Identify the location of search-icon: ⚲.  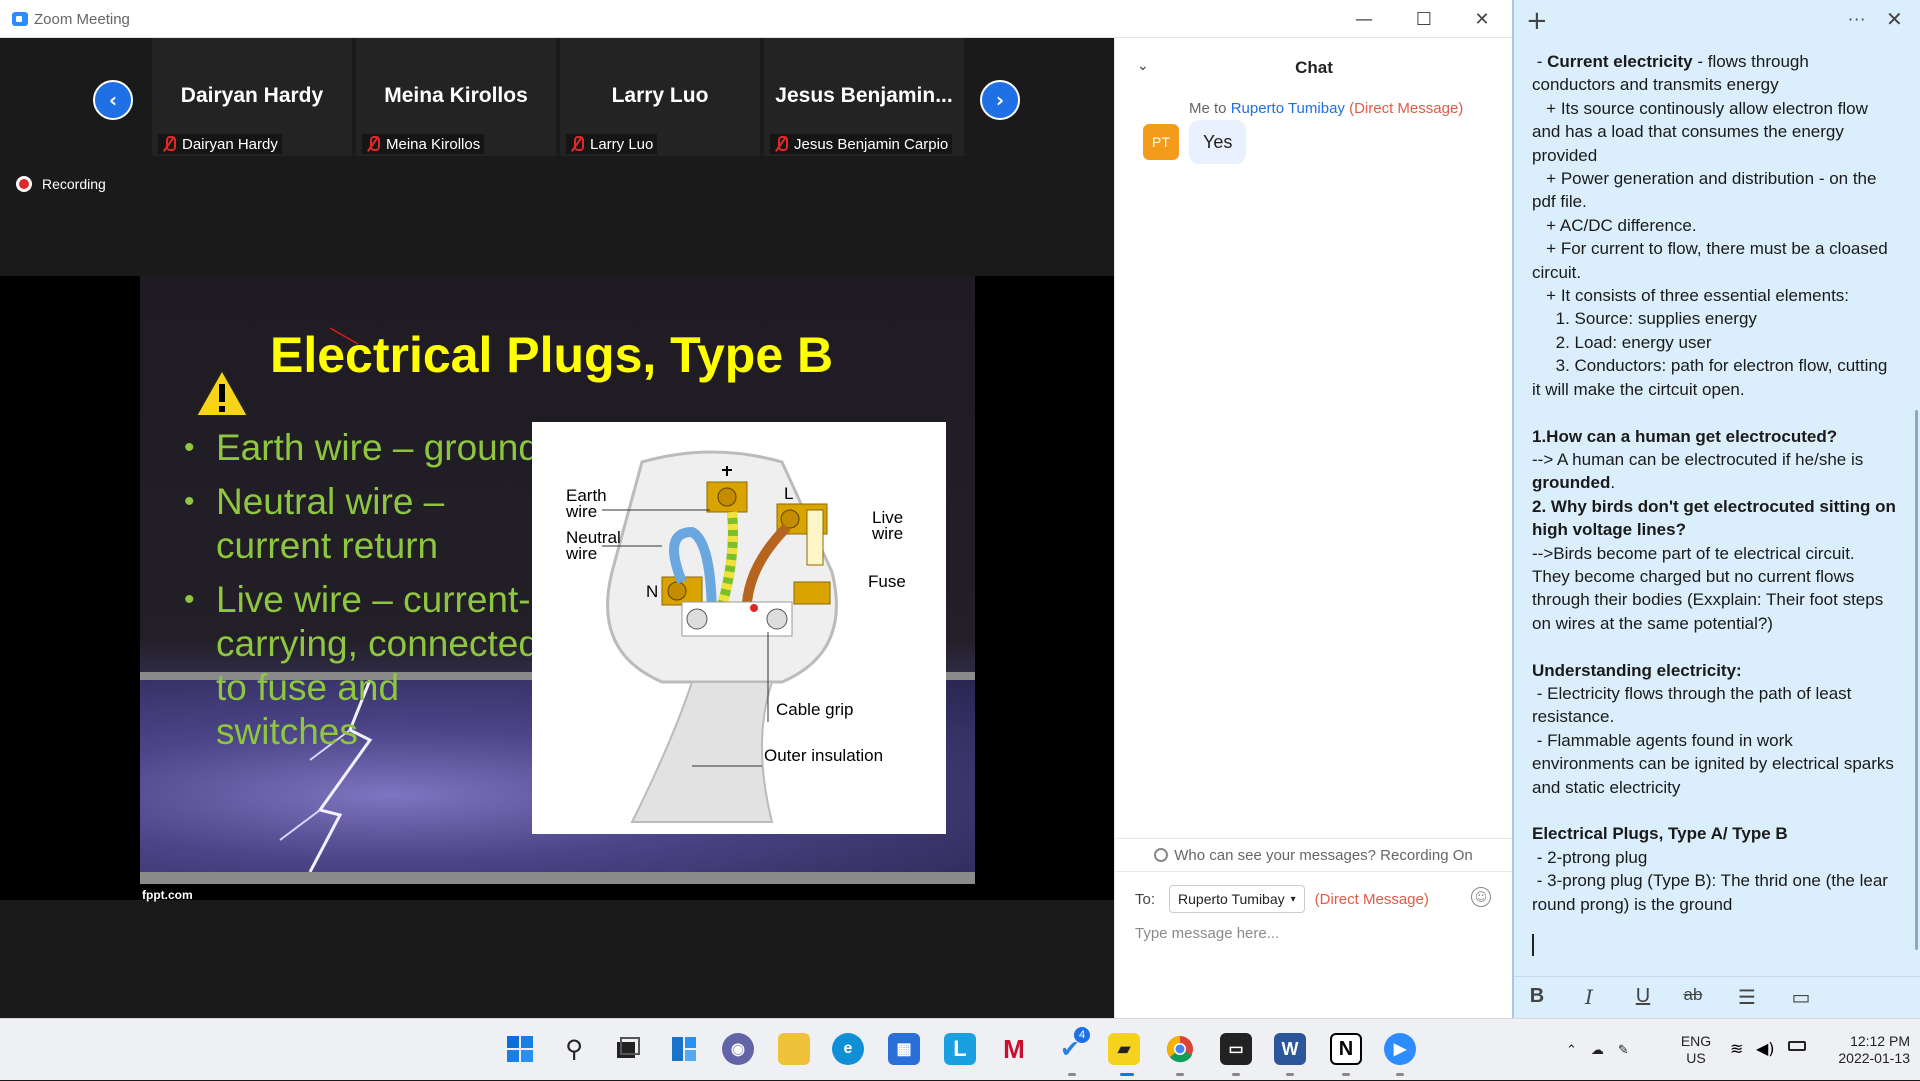
(574, 1049).